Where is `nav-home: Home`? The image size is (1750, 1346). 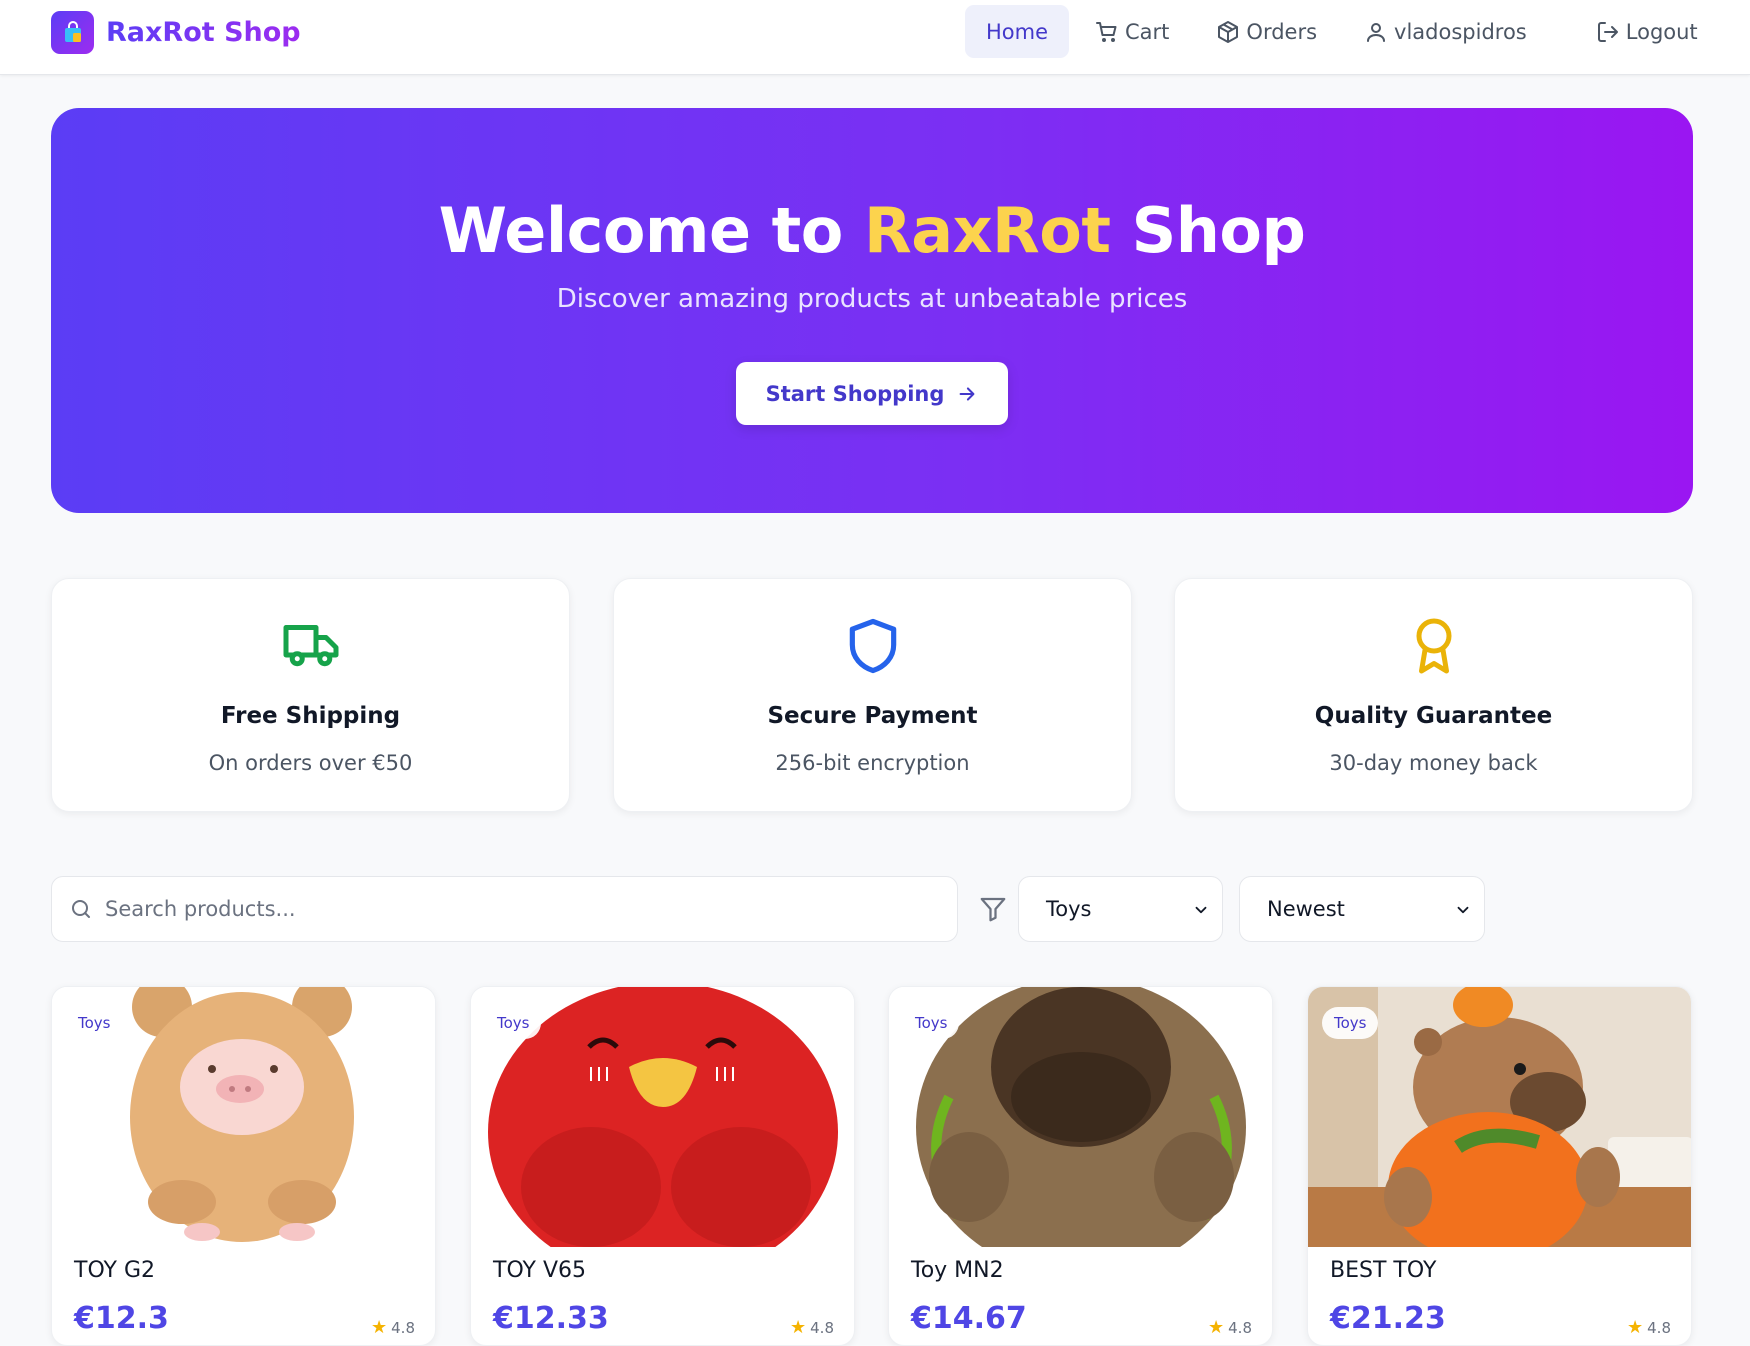
nav-home: Home is located at coordinates (1017, 31).